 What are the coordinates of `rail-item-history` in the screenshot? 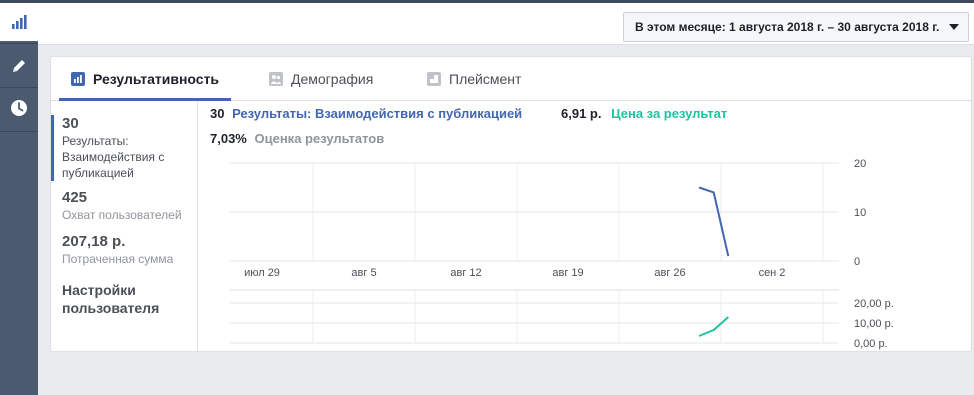 It's located at (19, 108).